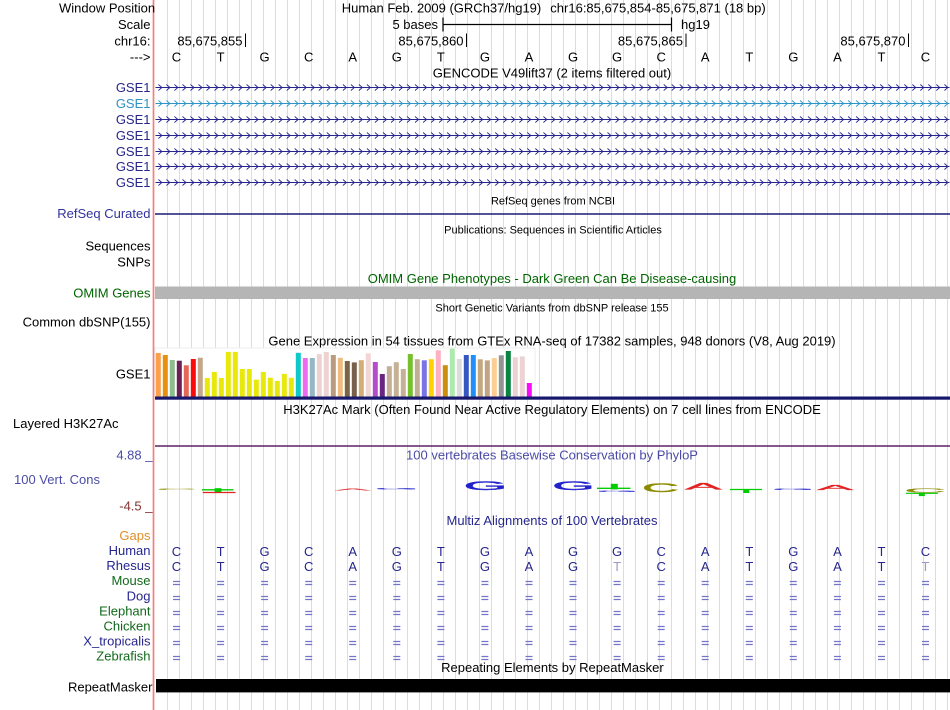 The image size is (950, 710). Describe the element at coordinates (103, 213) in the screenshot. I see `svg-text: RefSeq Curated` at that location.